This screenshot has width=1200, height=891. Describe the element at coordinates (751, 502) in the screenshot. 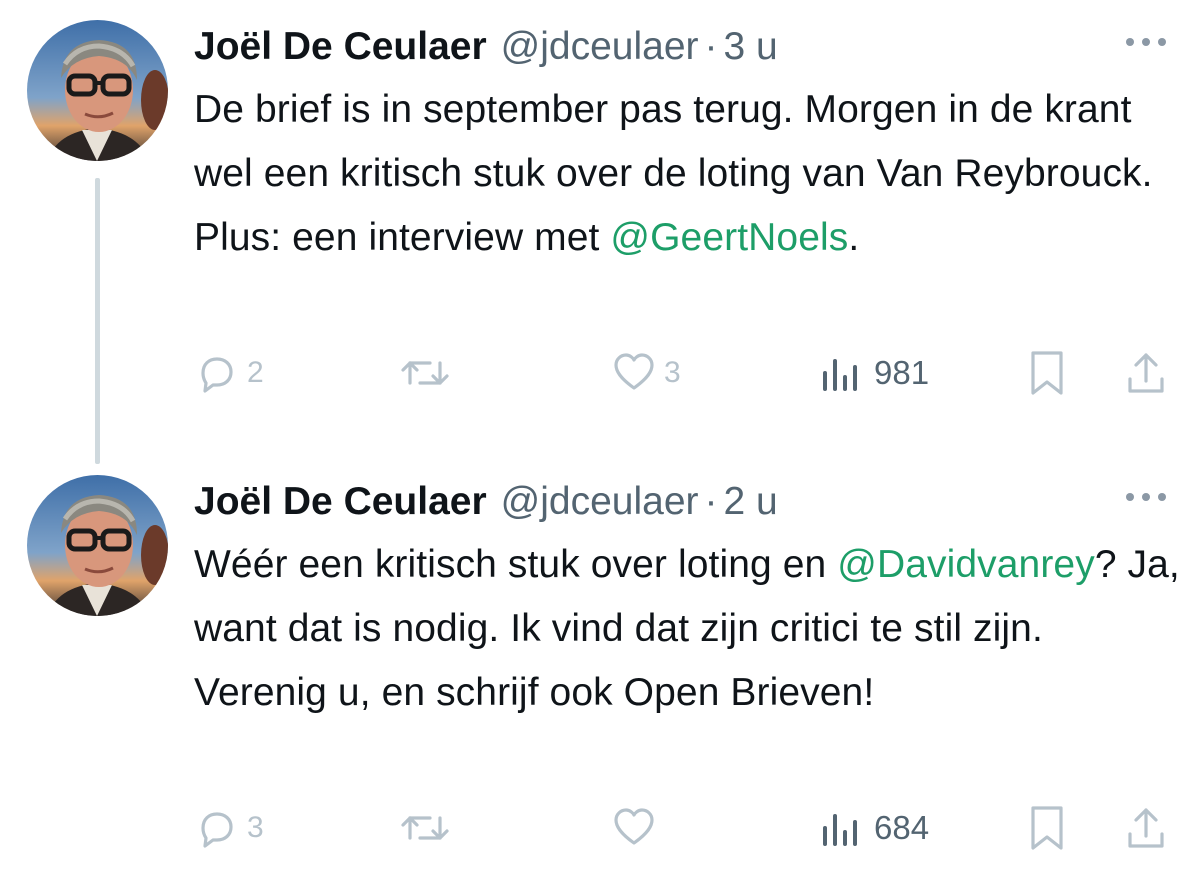

I see `timestamp: 2 u` at that location.